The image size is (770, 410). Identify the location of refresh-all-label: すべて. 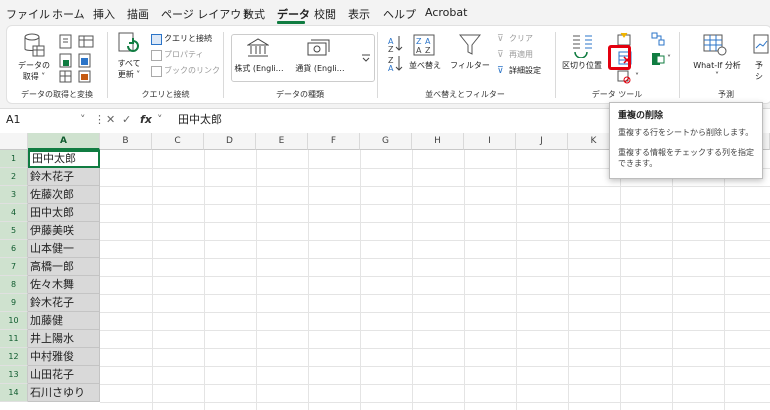
(129, 63).